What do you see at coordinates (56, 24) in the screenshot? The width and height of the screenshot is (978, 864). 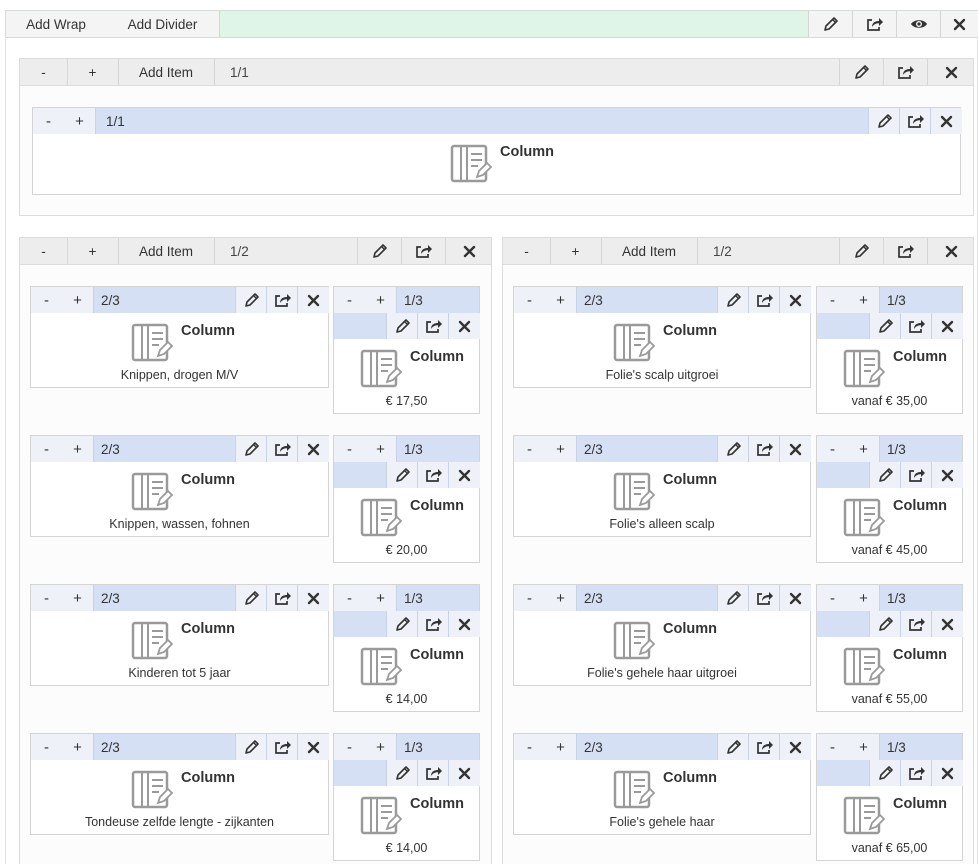 I see `add-wrap-button: Add Wrap` at bounding box center [56, 24].